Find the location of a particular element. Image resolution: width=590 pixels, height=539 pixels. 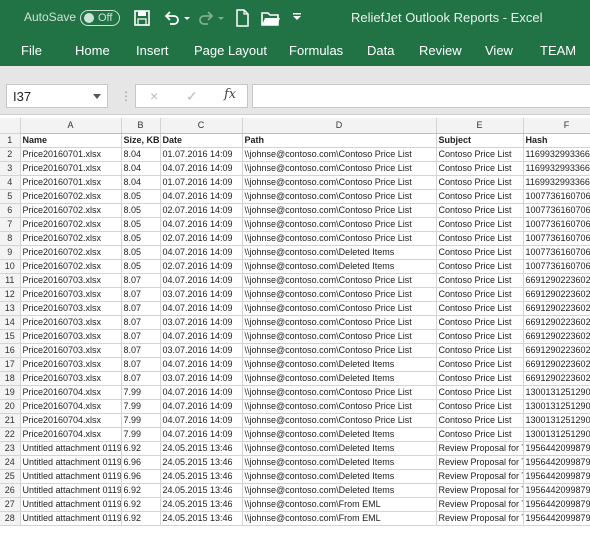

enter-icon: ✓ is located at coordinates (192, 96).